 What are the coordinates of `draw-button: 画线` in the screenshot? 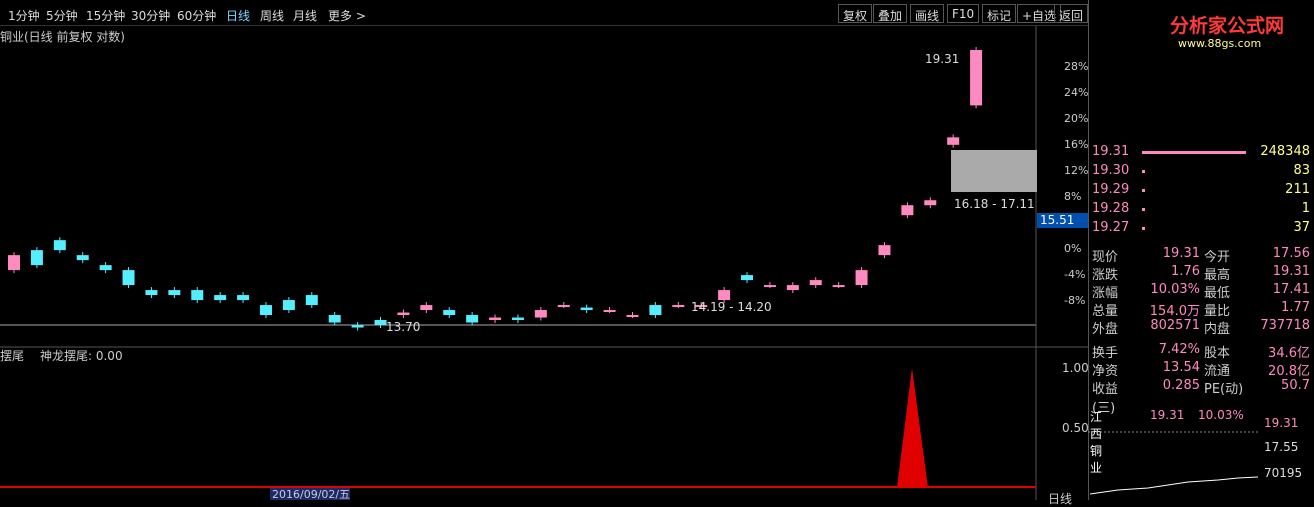 It's located at (927, 13).